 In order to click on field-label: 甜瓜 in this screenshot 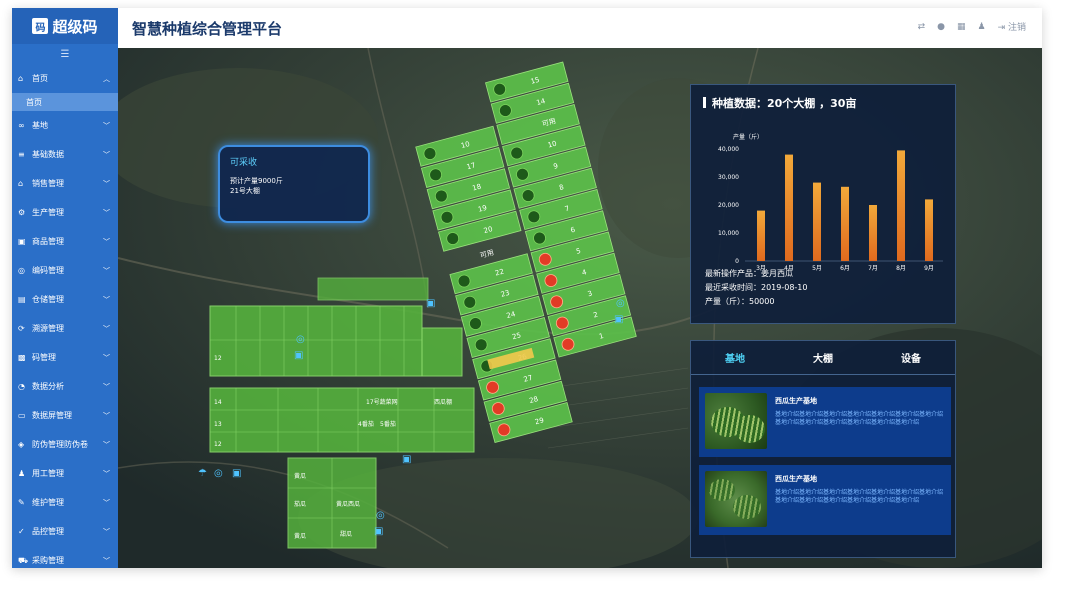, I will do `click(346, 534)`.